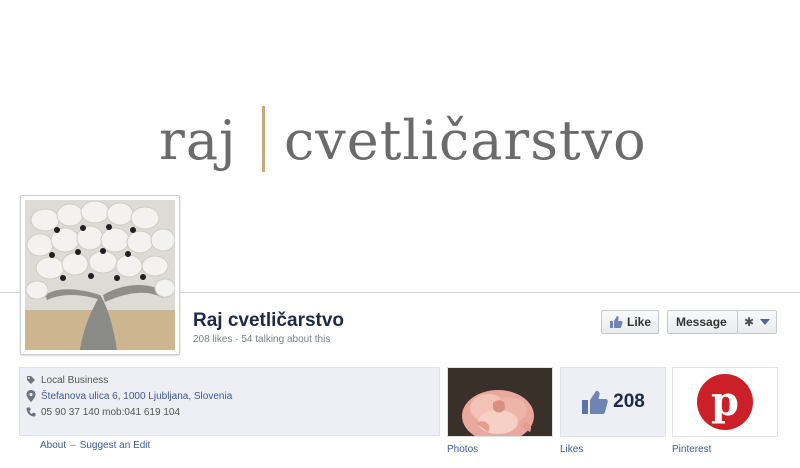  I want to click on page-stats: 208 likes · 54 talking about this, so click(262, 339).